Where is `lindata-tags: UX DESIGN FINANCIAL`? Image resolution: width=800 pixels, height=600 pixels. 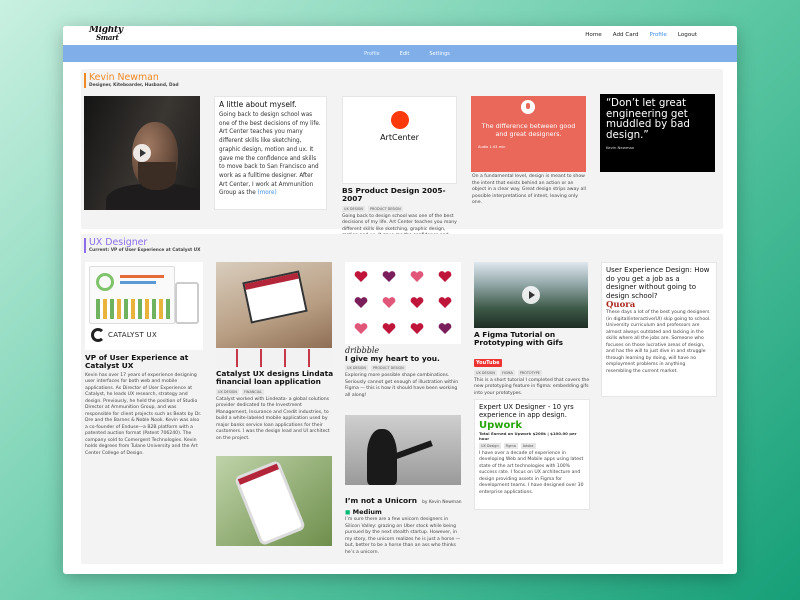
lindata-tags: UX DESIGN FINANCIAL is located at coordinates (275, 391).